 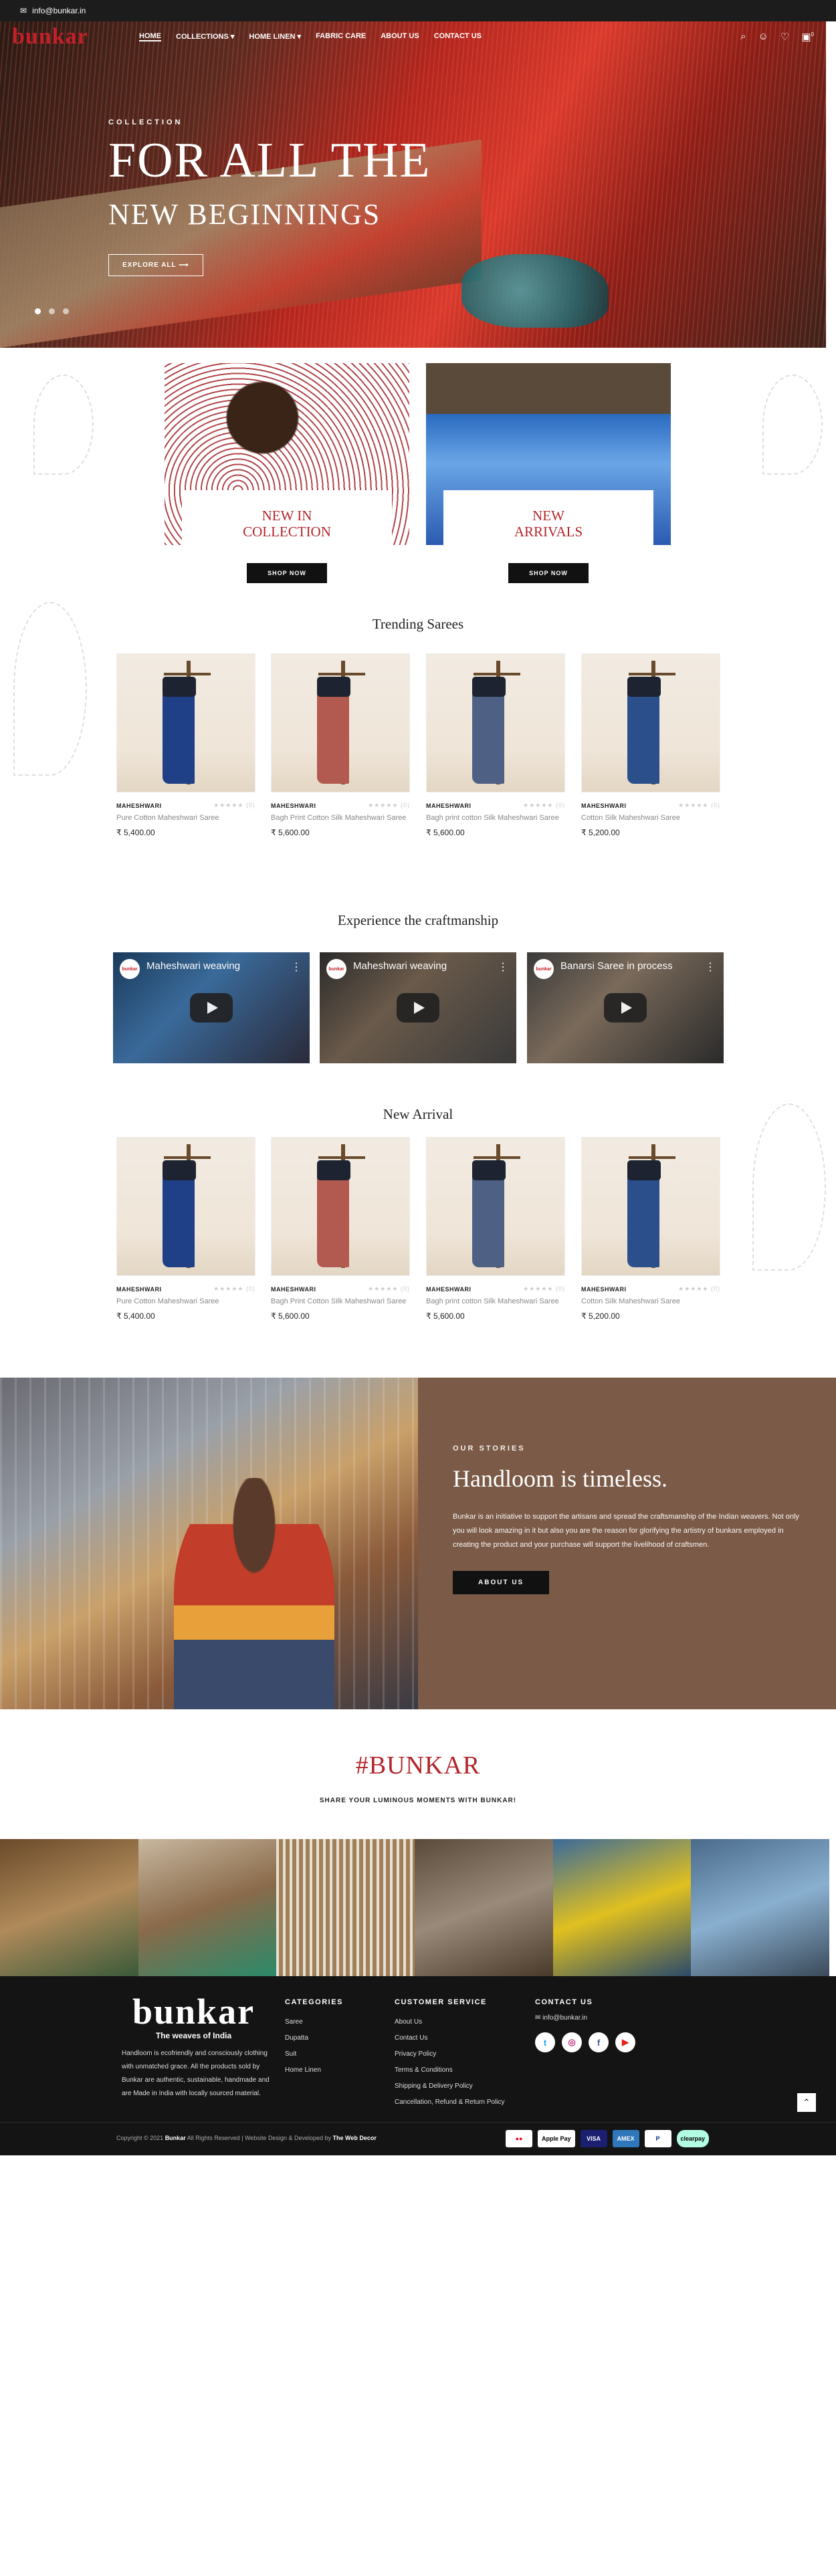 What do you see at coordinates (75, 37) in the screenshot?
I see `site-logo: bunkar` at bounding box center [75, 37].